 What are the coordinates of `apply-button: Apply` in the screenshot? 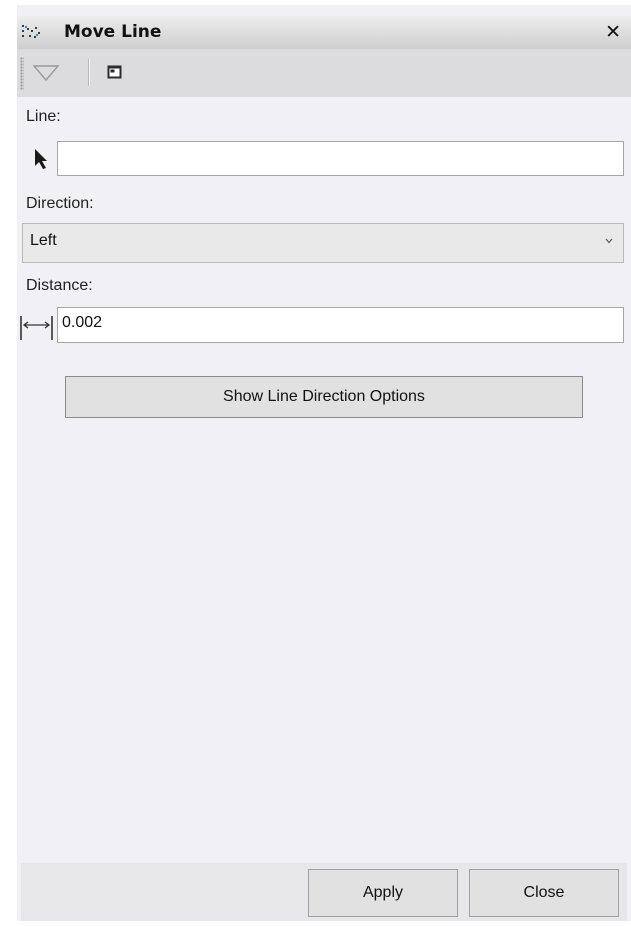 It's located at (383, 893).